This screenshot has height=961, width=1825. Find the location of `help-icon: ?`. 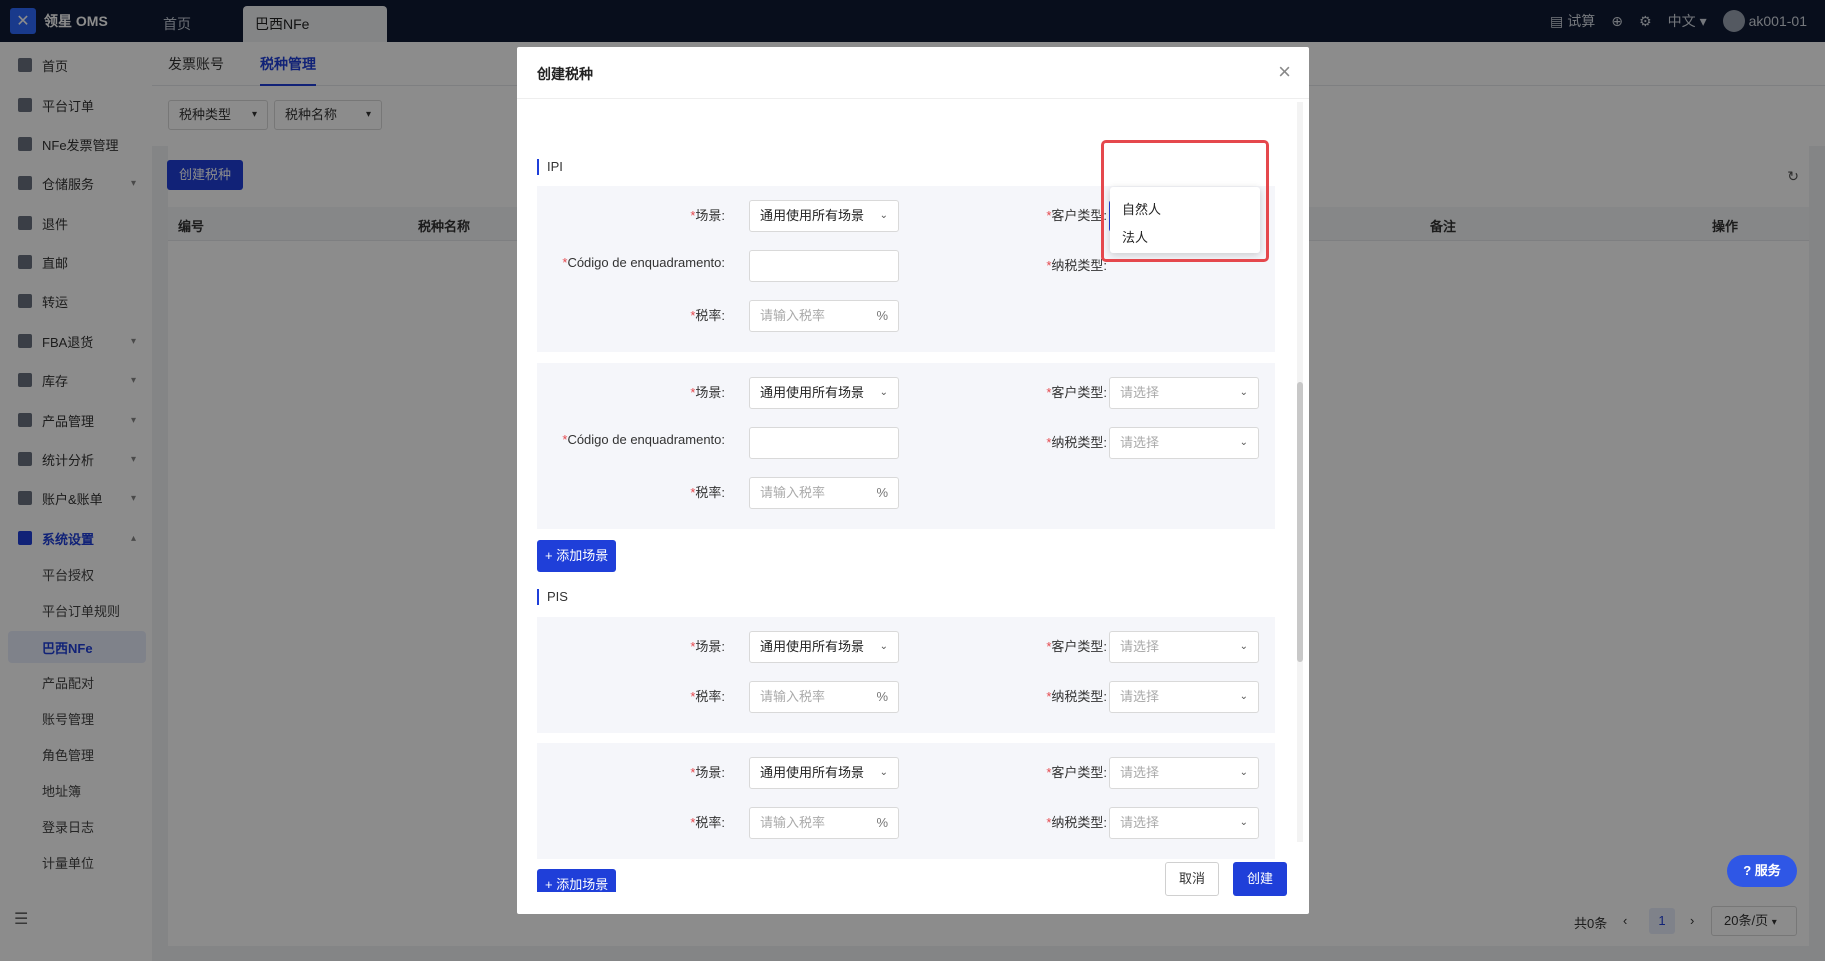

help-icon: ? is located at coordinates (1749, 870).